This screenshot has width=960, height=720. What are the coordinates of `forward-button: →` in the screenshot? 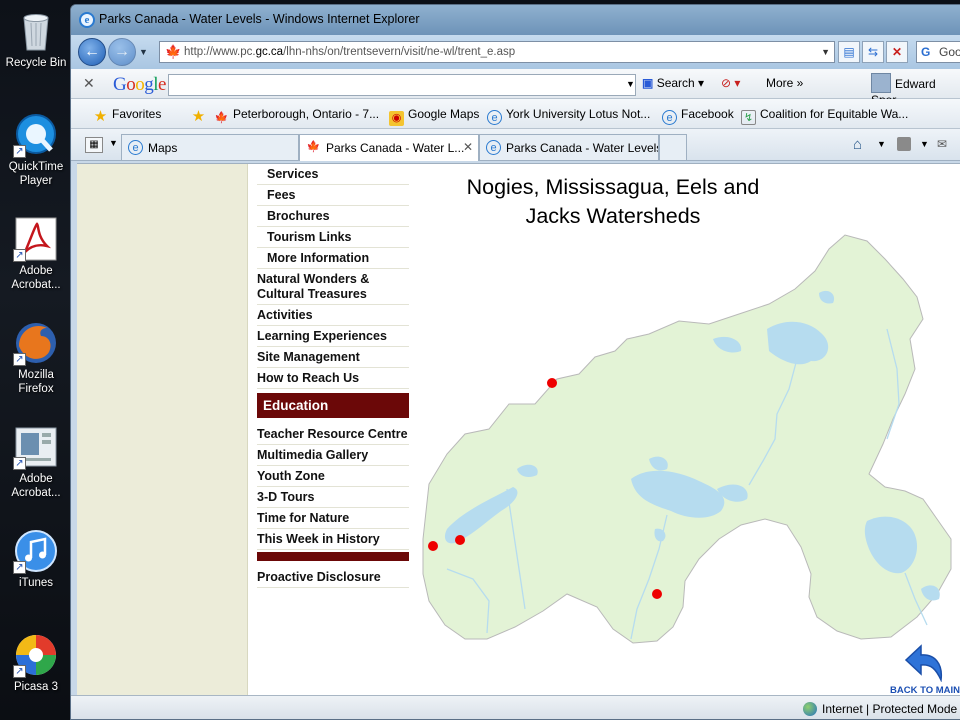 It's located at (122, 52).